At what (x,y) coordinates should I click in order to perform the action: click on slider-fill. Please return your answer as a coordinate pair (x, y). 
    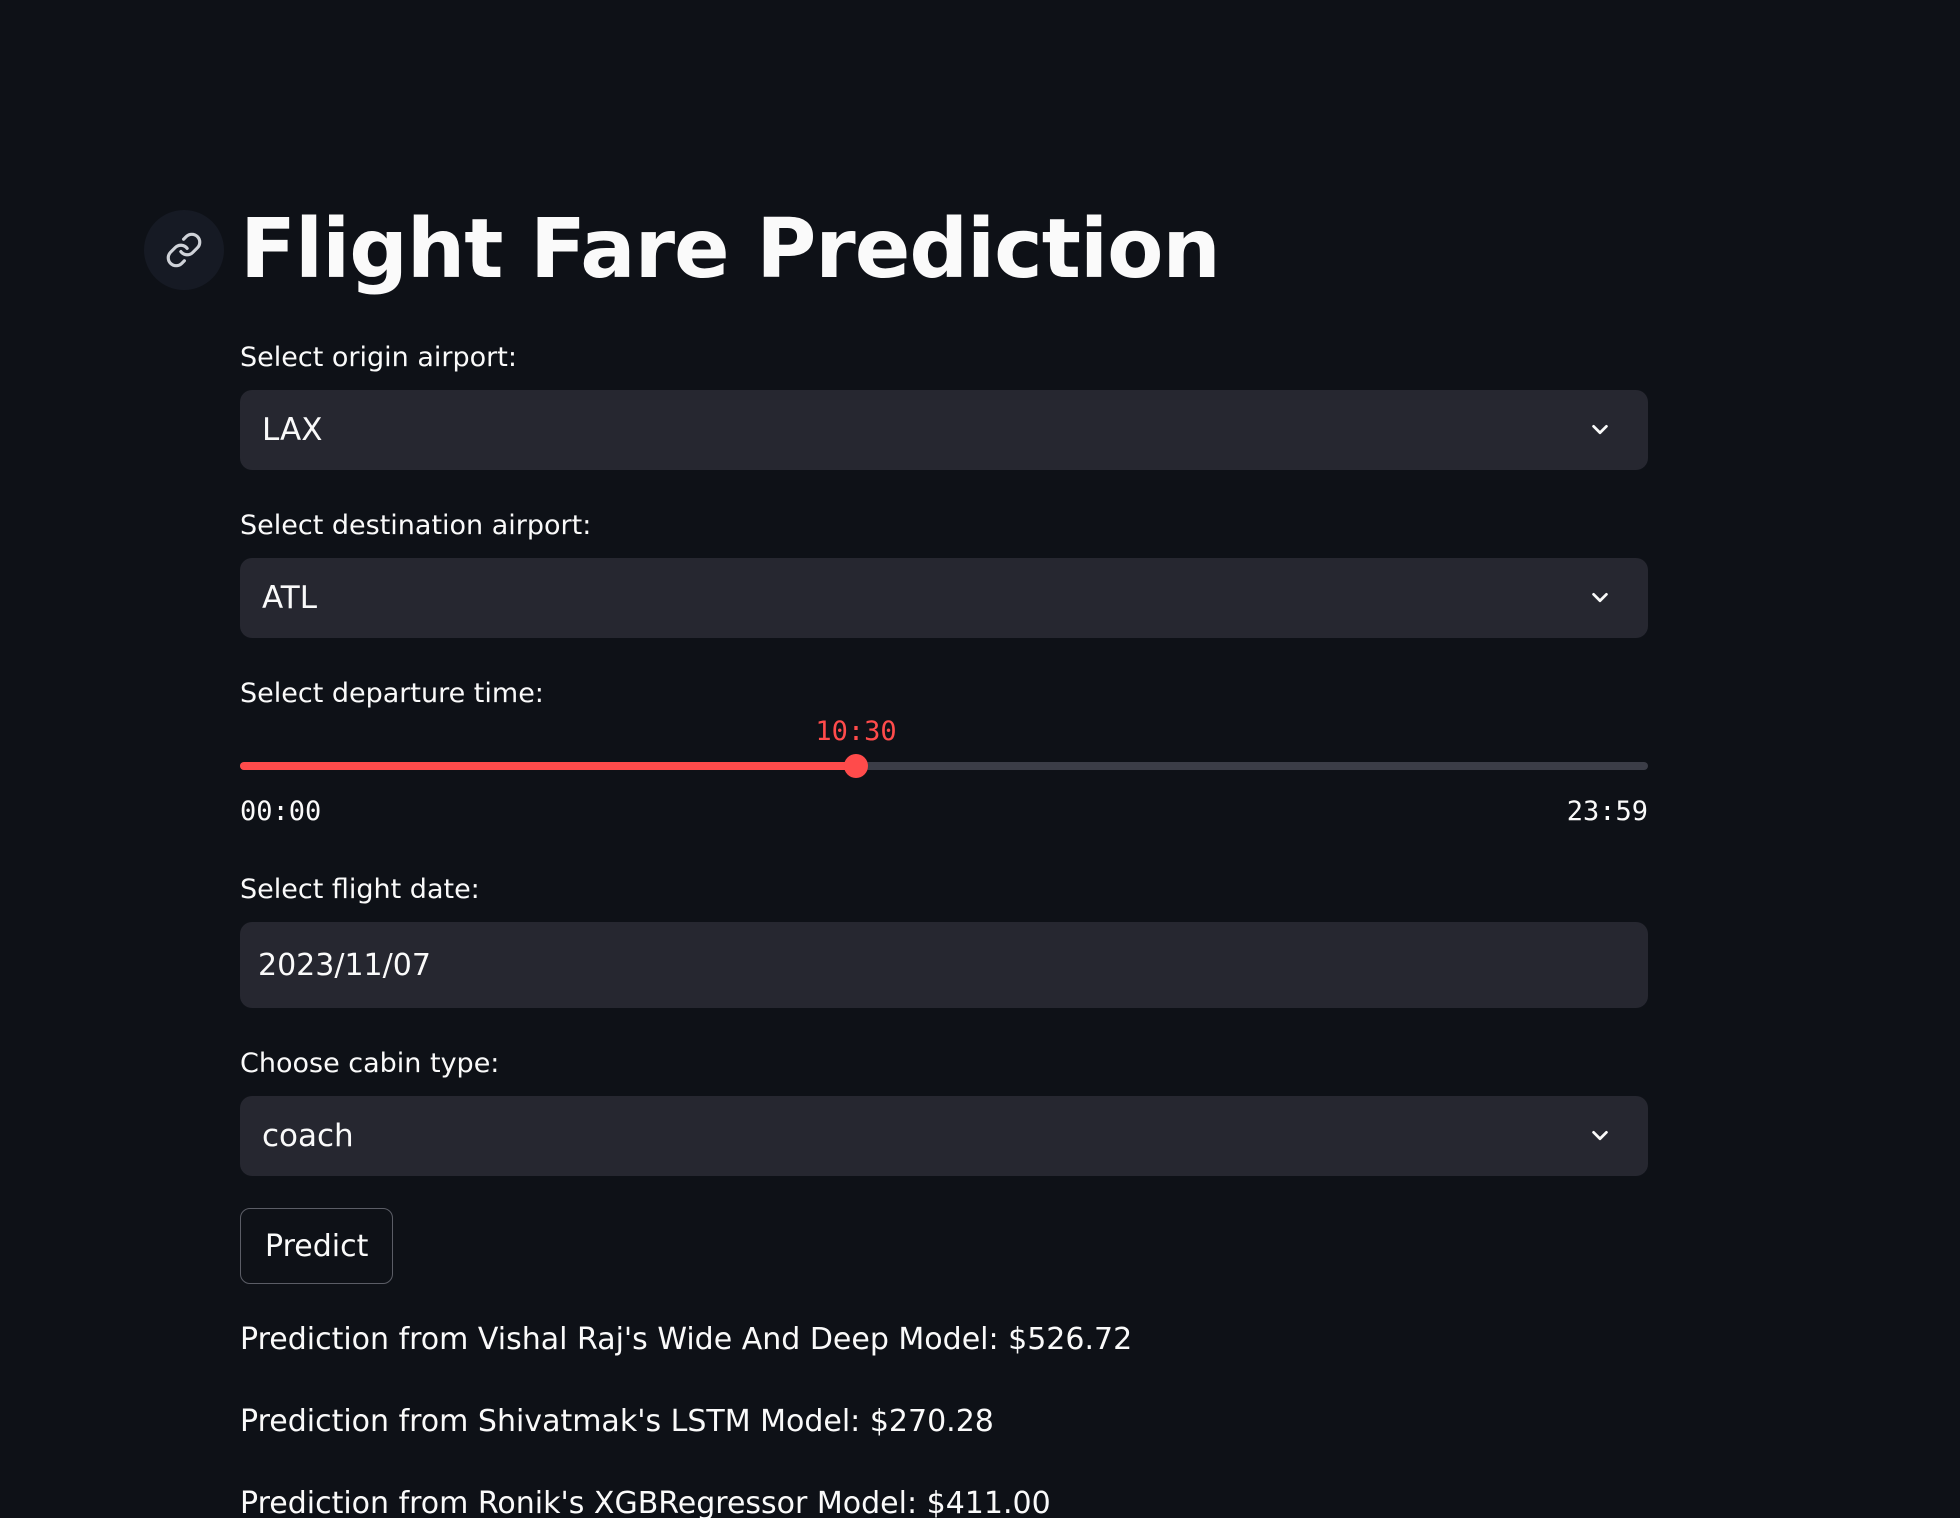
    Looking at the image, I should click on (548, 766).